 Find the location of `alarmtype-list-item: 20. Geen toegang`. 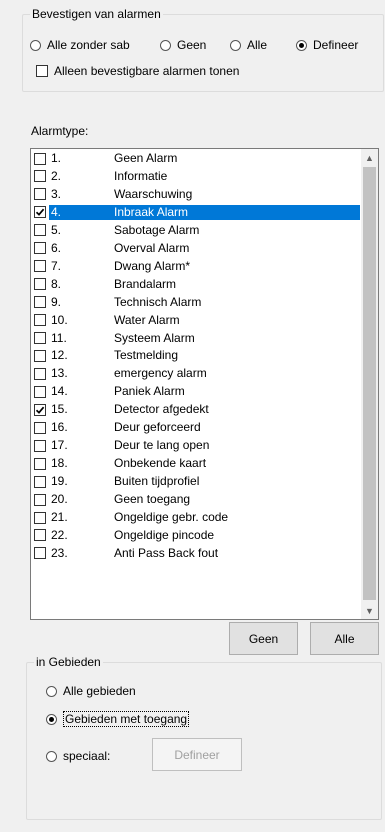

alarmtype-list-item: 20. Geen toegang is located at coordinates (196, 499).